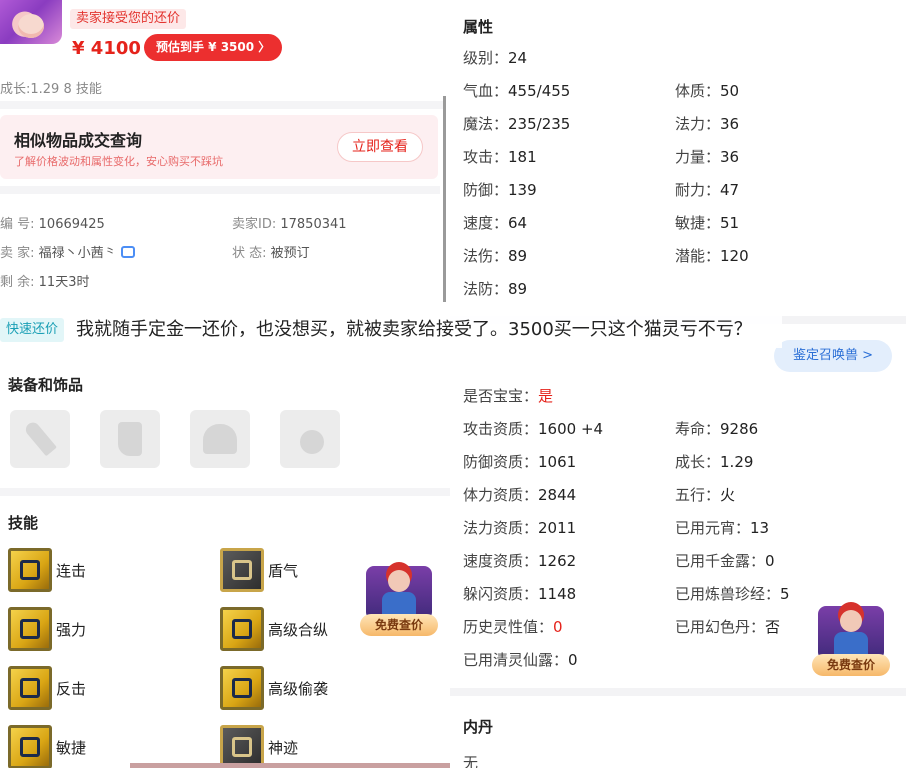 The height and width of the screenshot is (768, 906). What do you see at coordinates (45, 282) in the screenshot?
I see `time-remaining: 剩 余: 11天3时` at bounding box center [45, 282].